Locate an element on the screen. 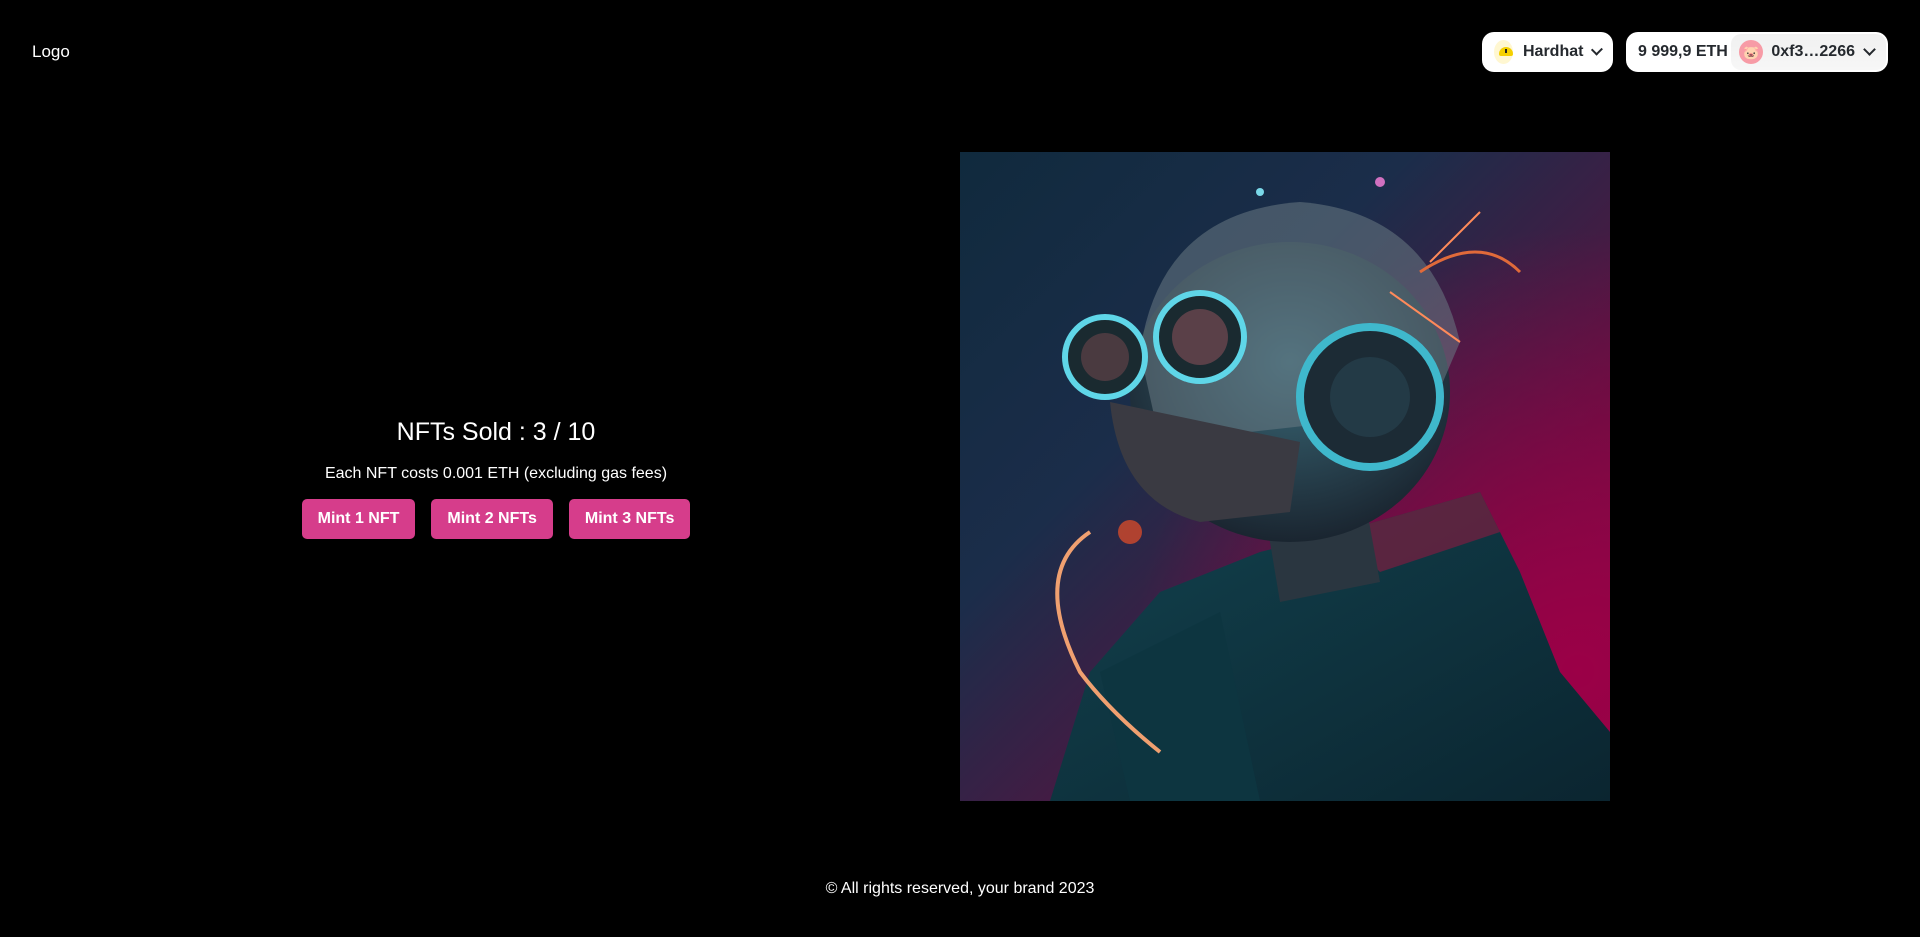 The image size is (1920, 937). footer: © All rights reserved, your brand 2023 is located at coordinates (960, 889).